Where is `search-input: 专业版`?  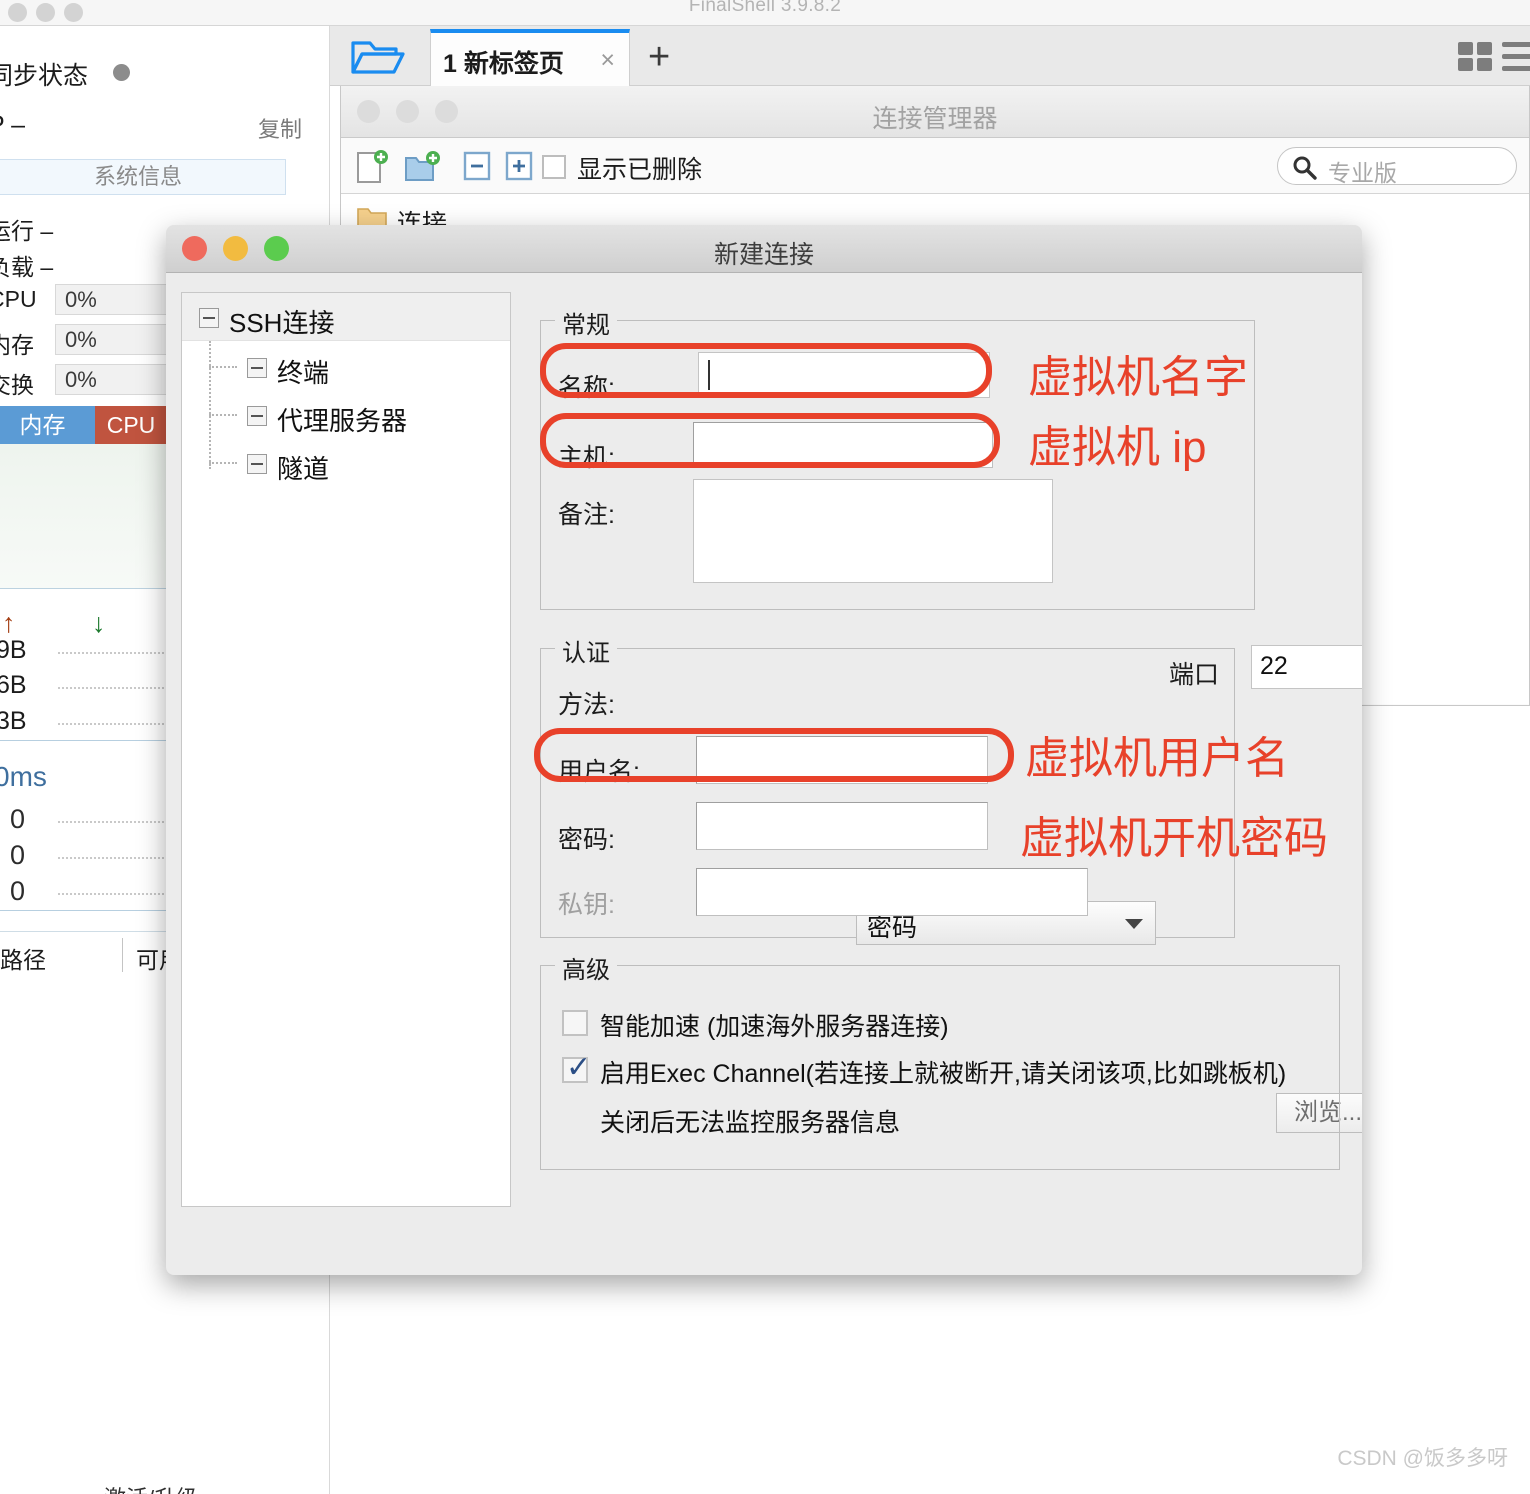 search-input: 专业版 is located at coordinates (1397, 166).